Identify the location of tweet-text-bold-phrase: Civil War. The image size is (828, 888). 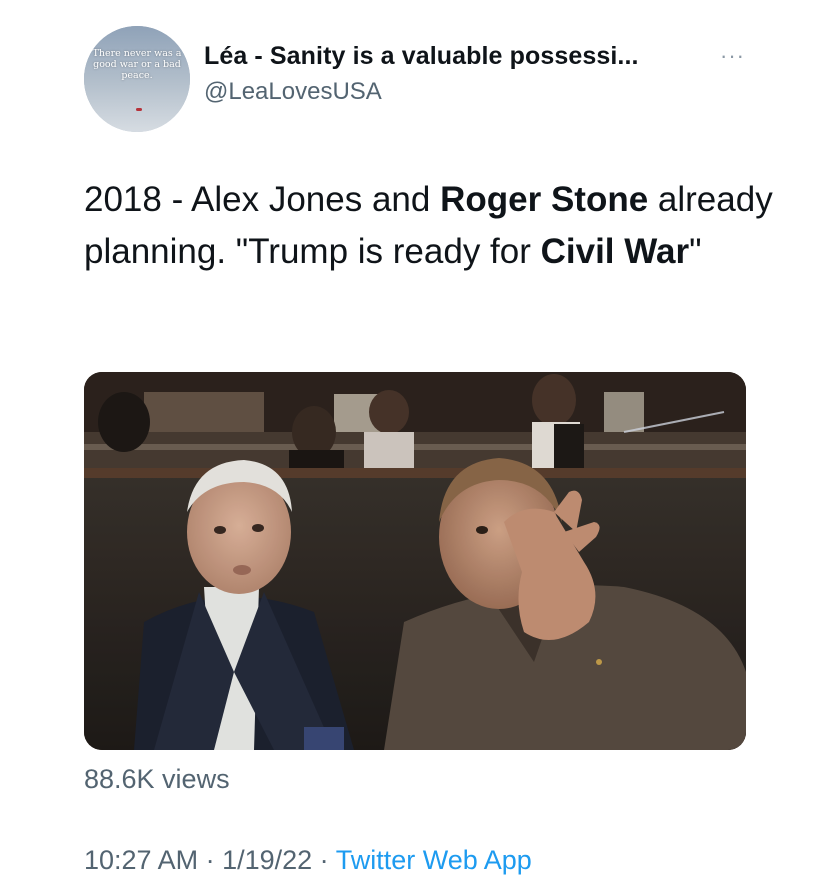
(615, 251).